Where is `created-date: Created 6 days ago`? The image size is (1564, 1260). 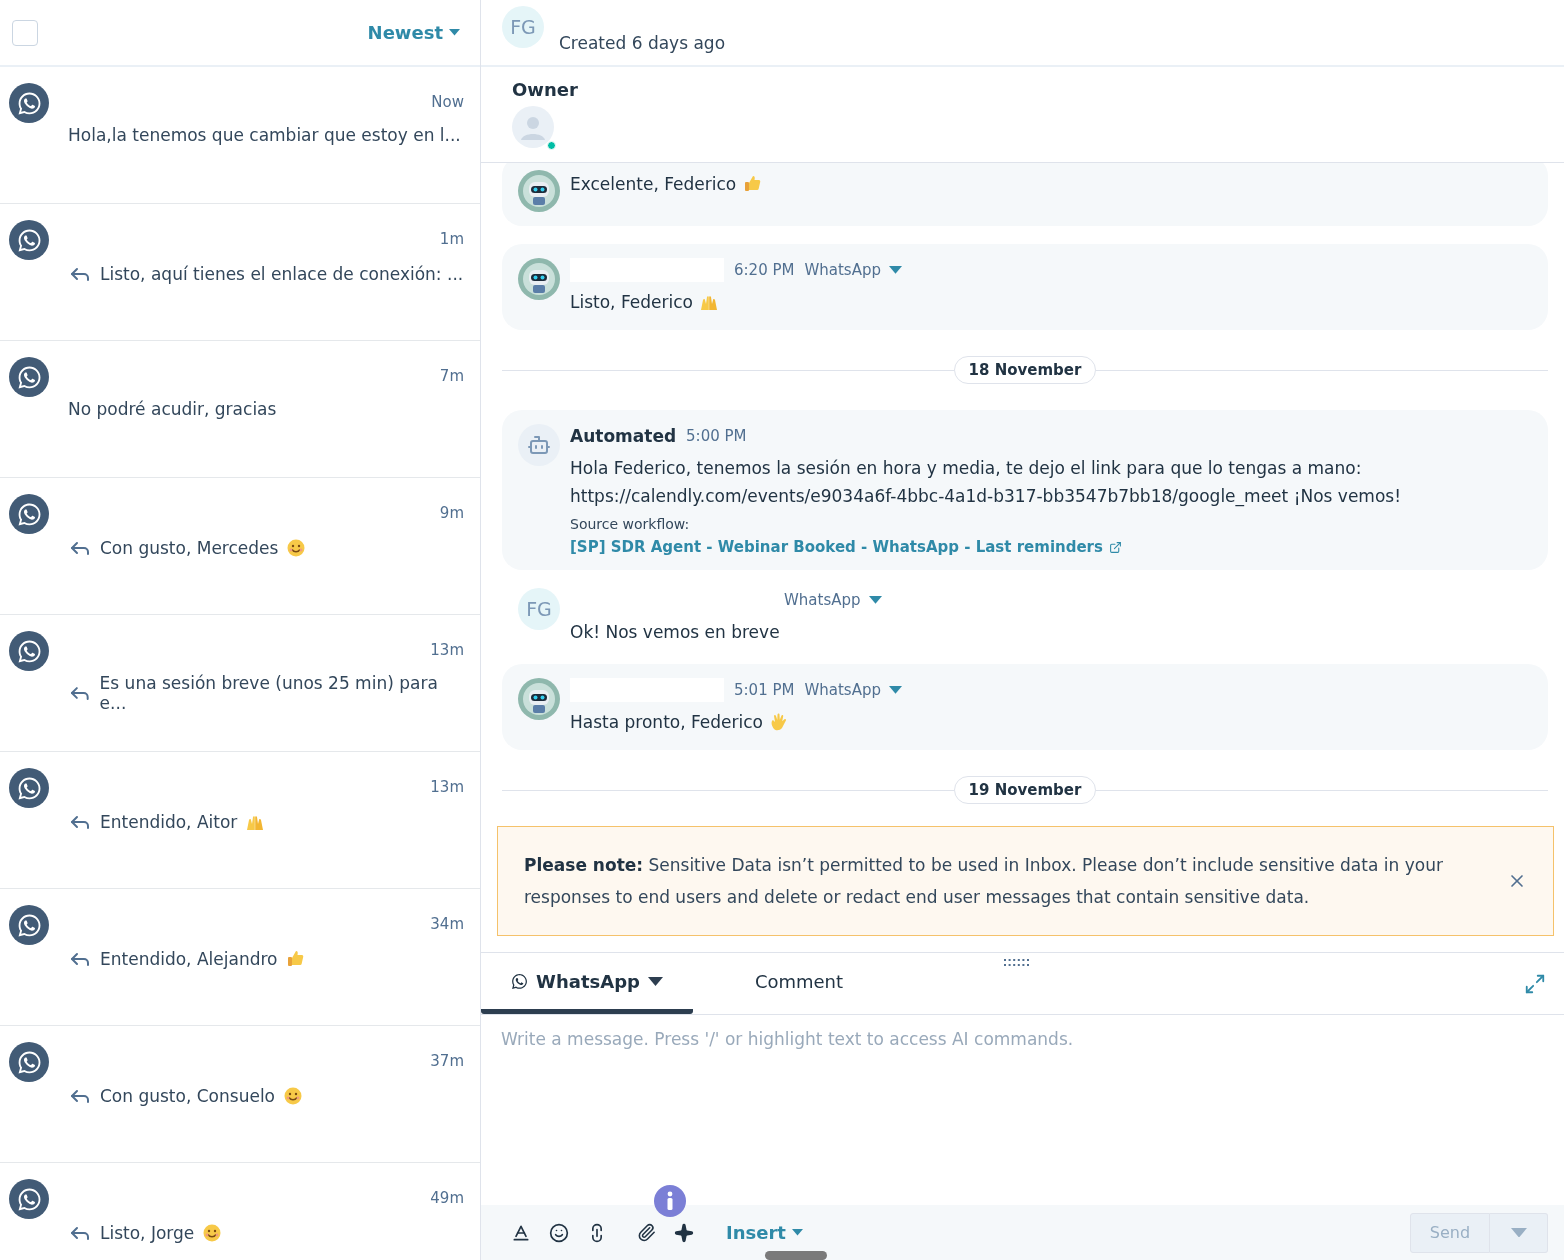 created-date: Created 6 days ago is located at coordinates (642, 43).